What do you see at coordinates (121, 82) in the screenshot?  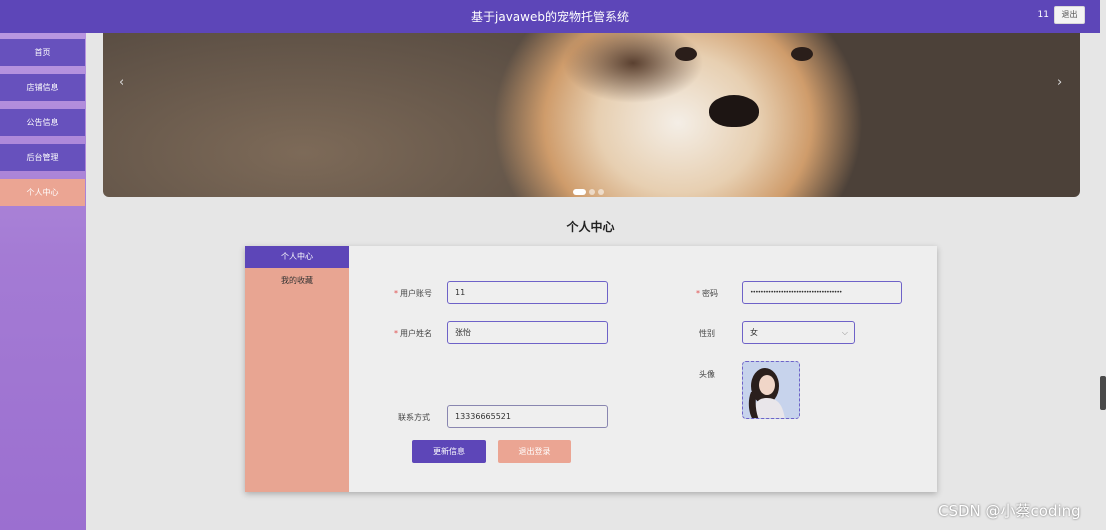 I see `chevron-left-icon: ‹` at bounding box center [121, 82].